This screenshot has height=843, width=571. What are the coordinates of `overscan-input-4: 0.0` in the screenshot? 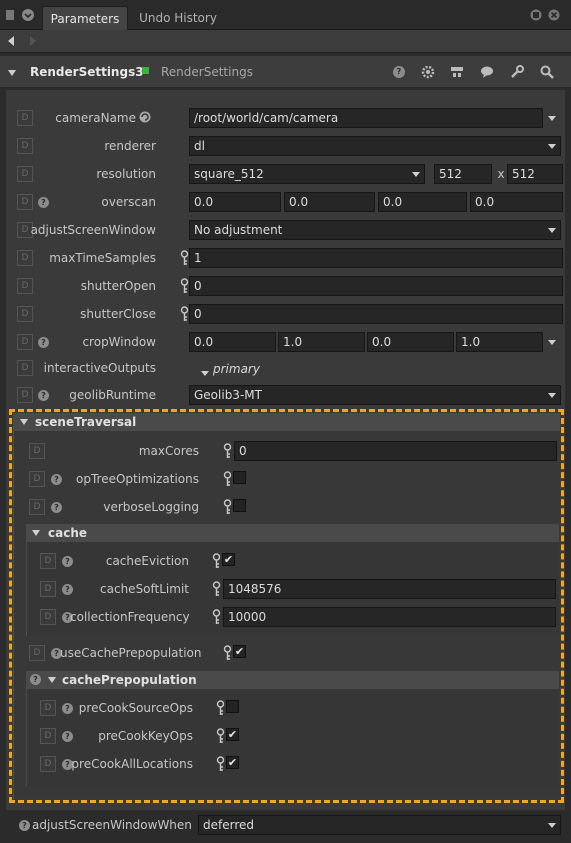 It's located at (516, 202).